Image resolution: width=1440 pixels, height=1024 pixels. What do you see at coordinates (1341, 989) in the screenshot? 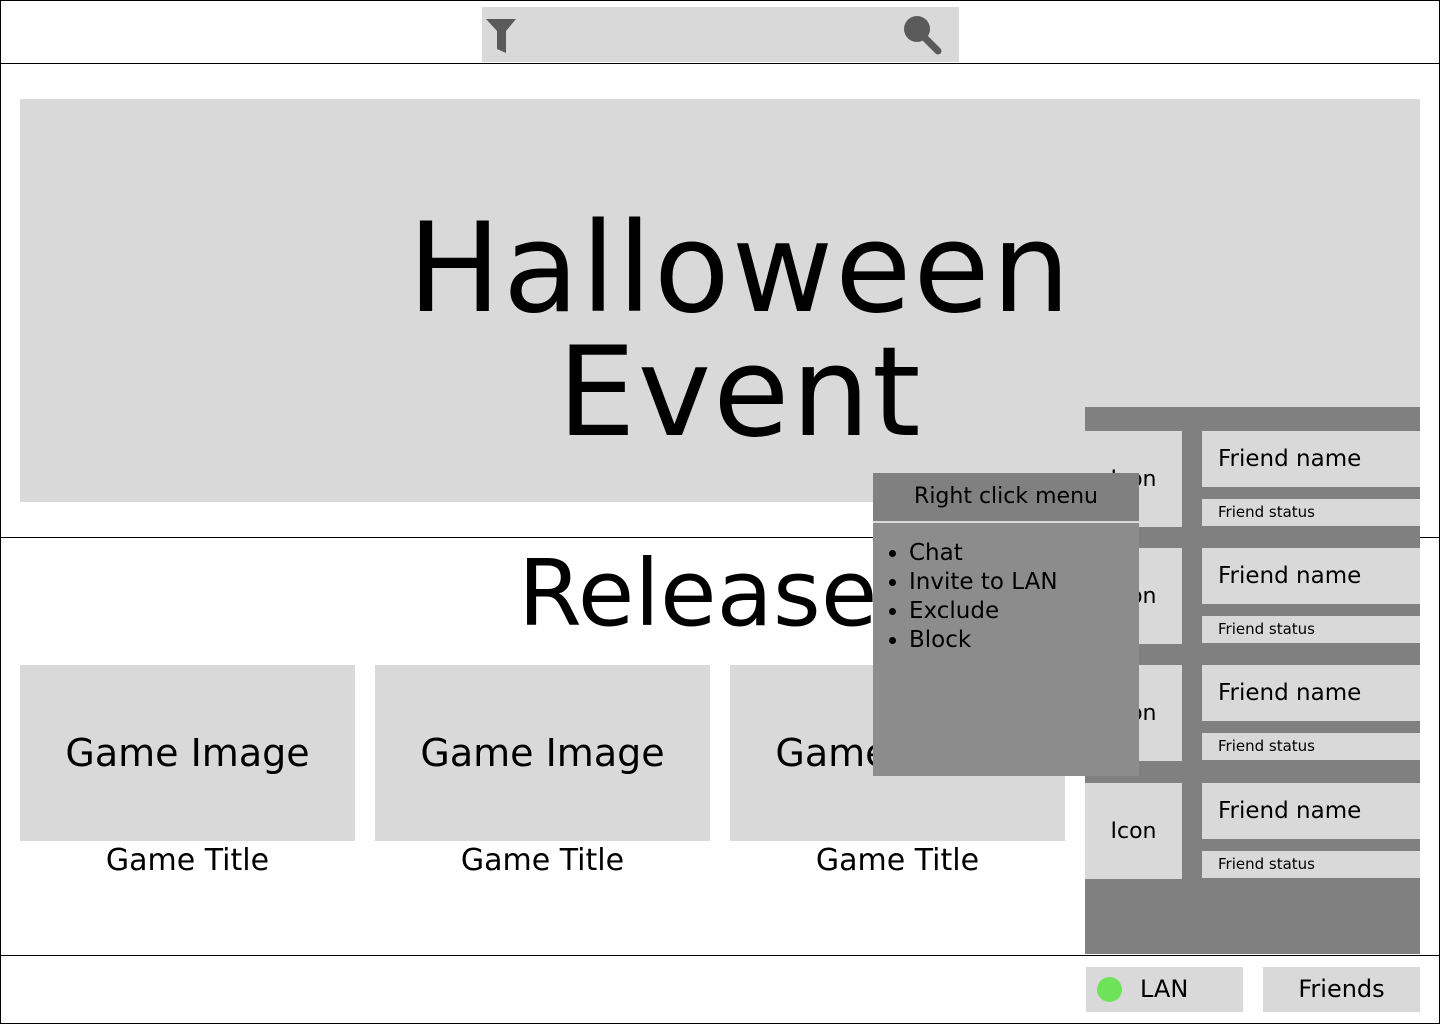
I see `friends-button: Friends` at bounding box center [1341, 989].